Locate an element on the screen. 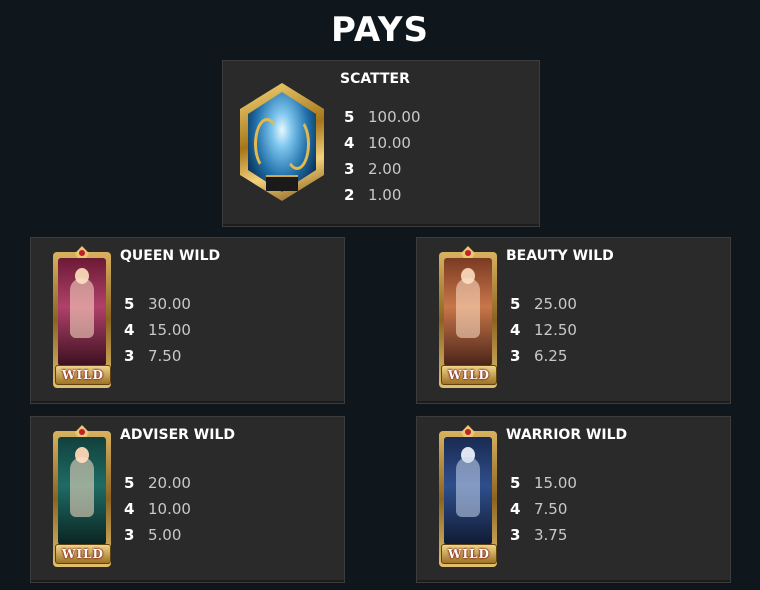 This screenshot has height=590, width=760. pay-value: 25.00 is located at coordinates (555, 304).